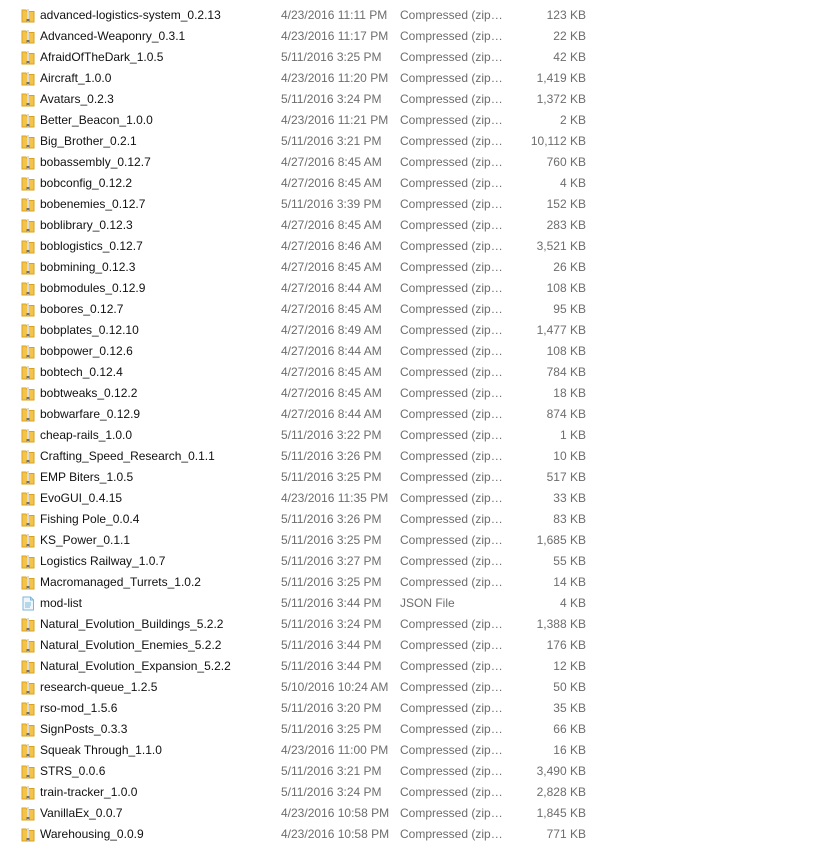  Describe the element at coordinates (84, 729) in the screenshot. I see `file-name: SignPosts_0.3.3` at that location.